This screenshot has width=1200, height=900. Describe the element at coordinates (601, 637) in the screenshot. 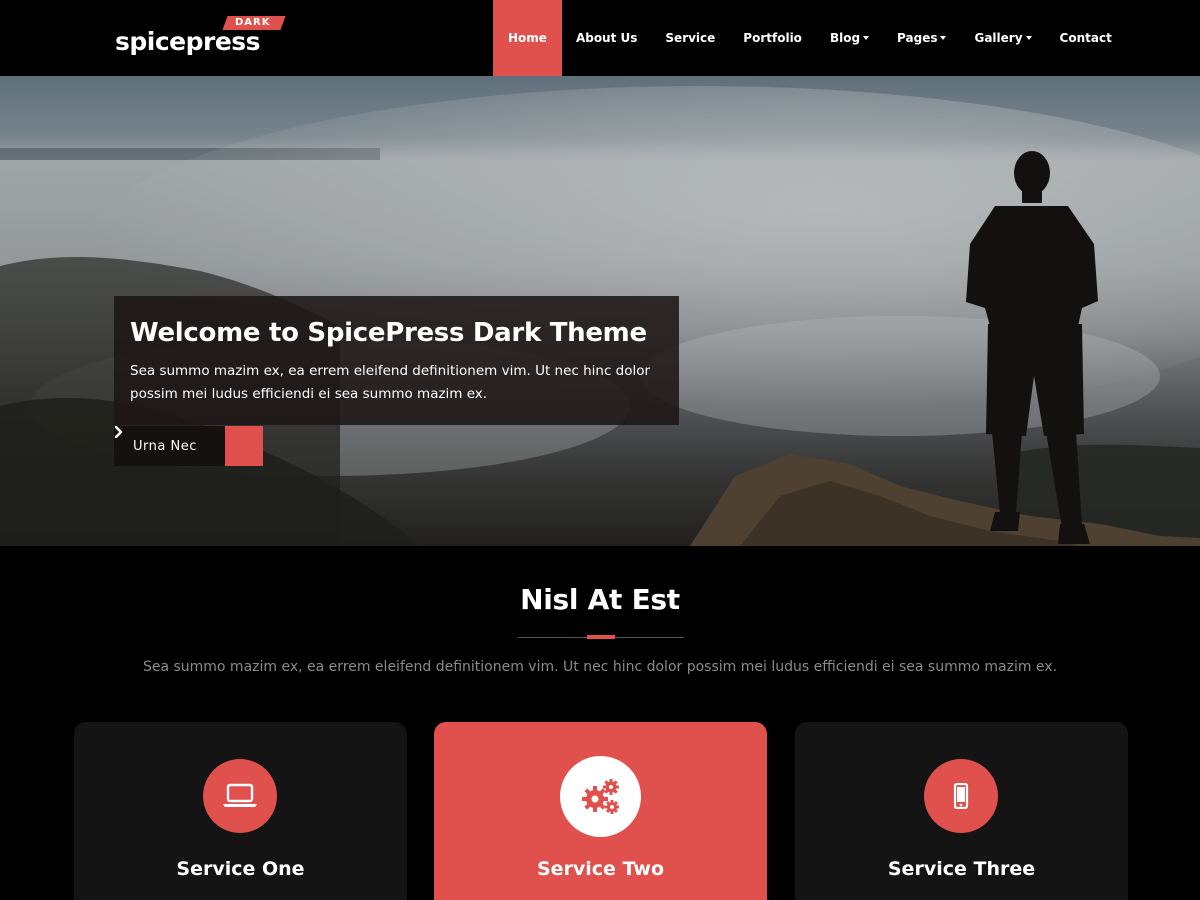

I see `heading-separator-accent` at that location.